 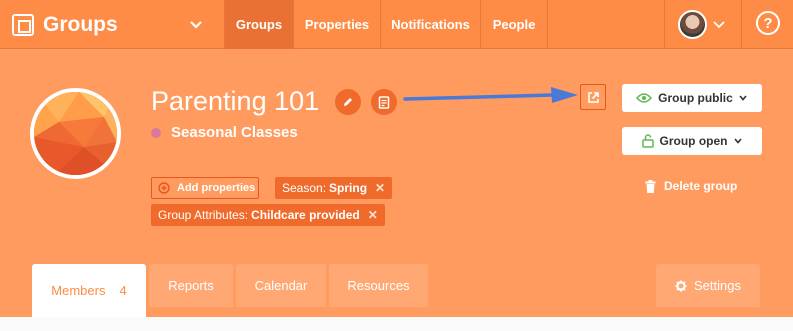 I want to click on tab-members: Members 4, so click(x=89, y=290).